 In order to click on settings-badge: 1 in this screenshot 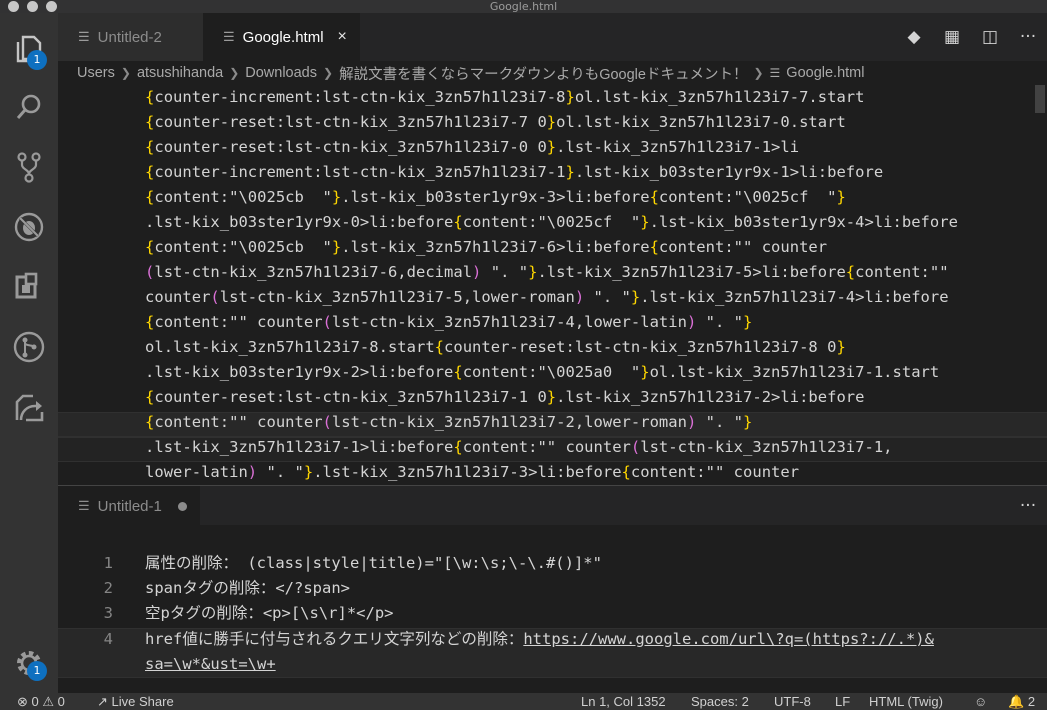, I will do `click(37, 671)`.